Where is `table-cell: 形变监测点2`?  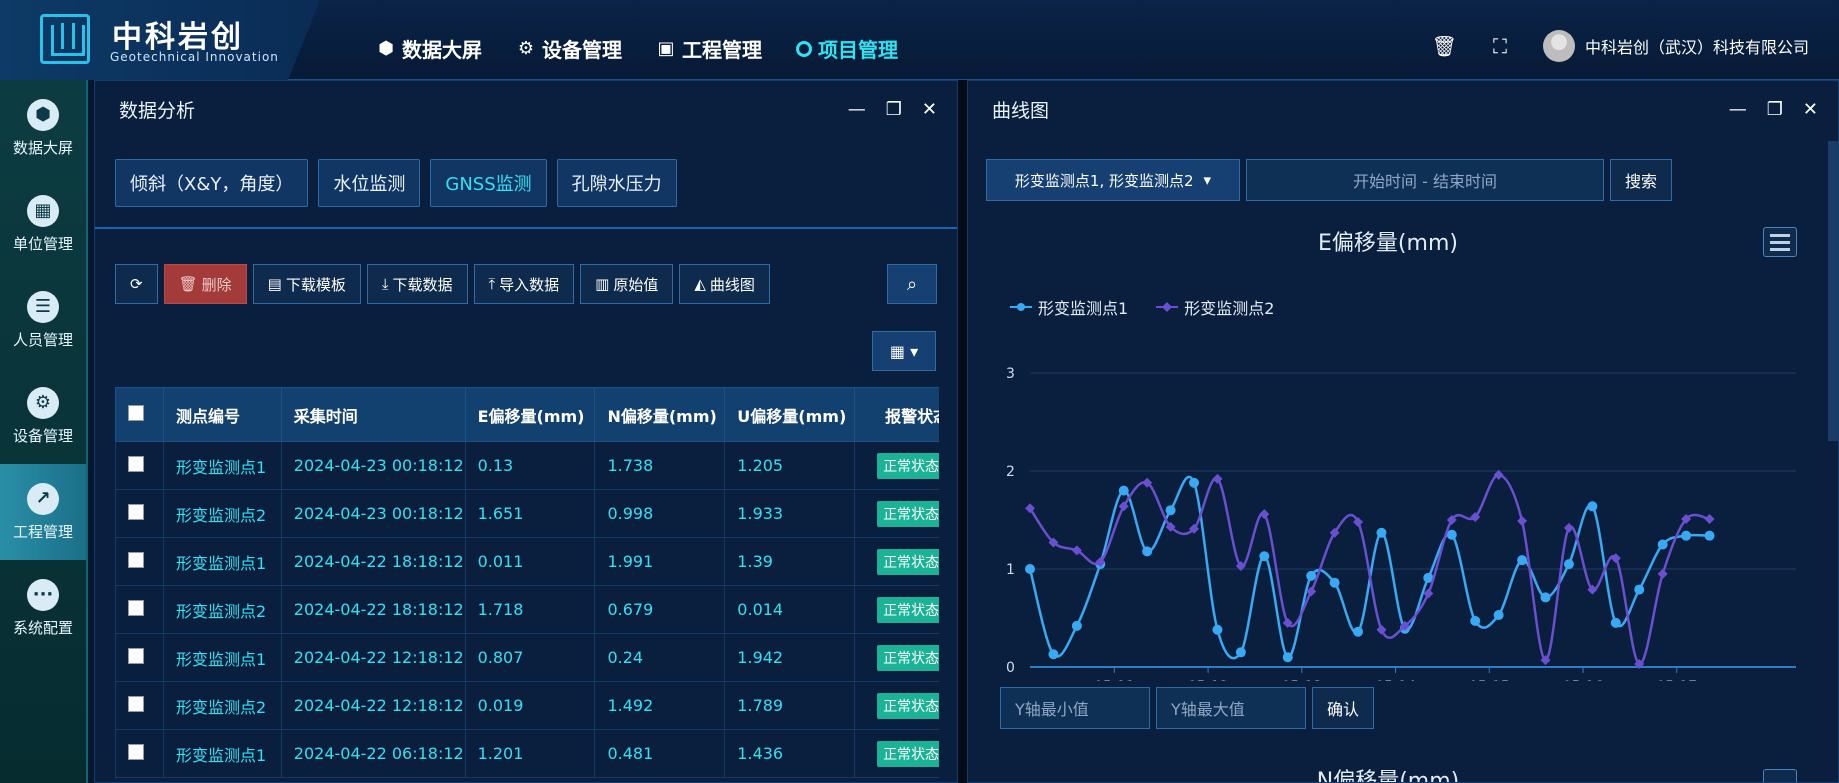
table-cell: 形变监测点2 is located at coordinates (222, 705).